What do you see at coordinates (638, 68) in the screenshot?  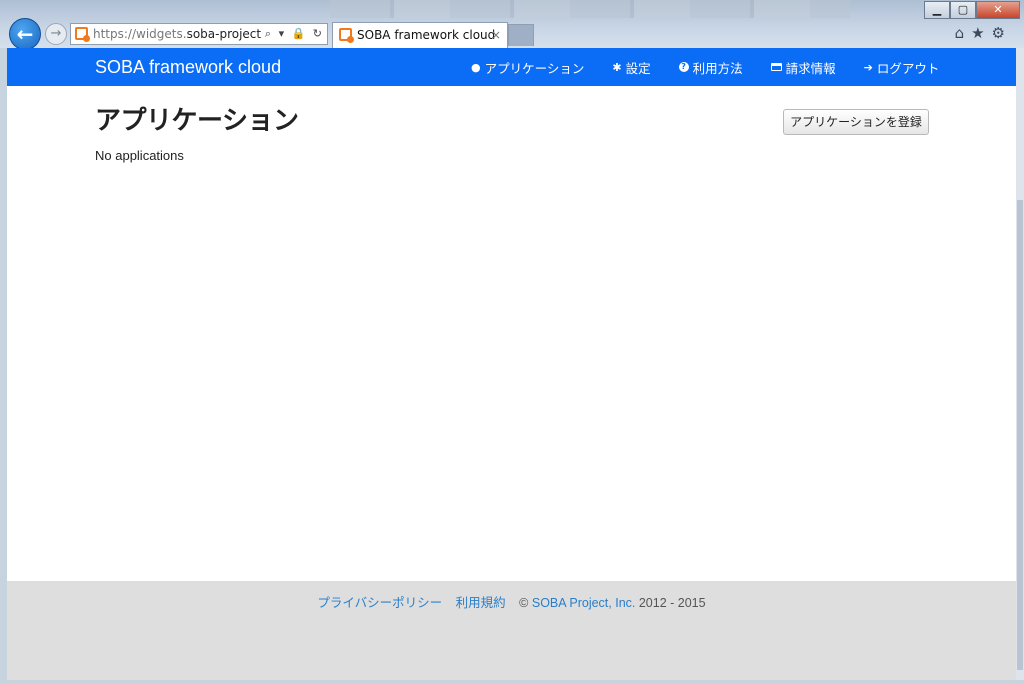 I see `nav-item-label: 設定` at bounding box center [638, 68].